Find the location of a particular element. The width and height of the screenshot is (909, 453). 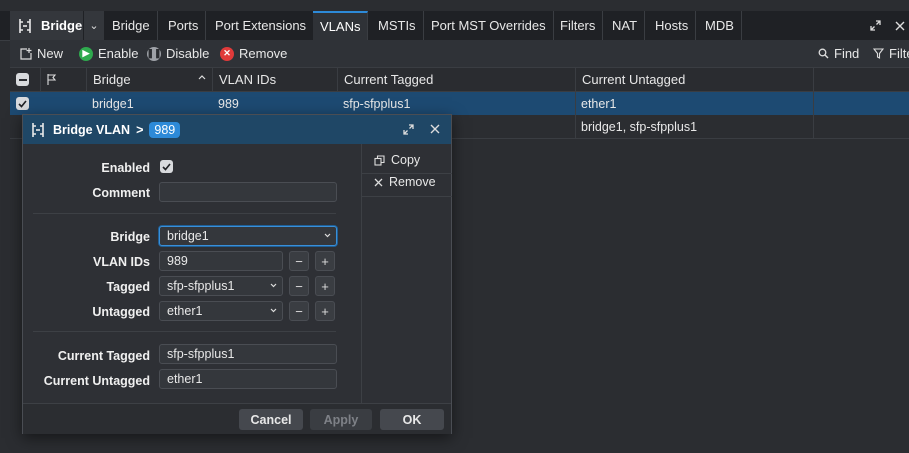

comment-label: Comment is located at coordinates (121, 193).